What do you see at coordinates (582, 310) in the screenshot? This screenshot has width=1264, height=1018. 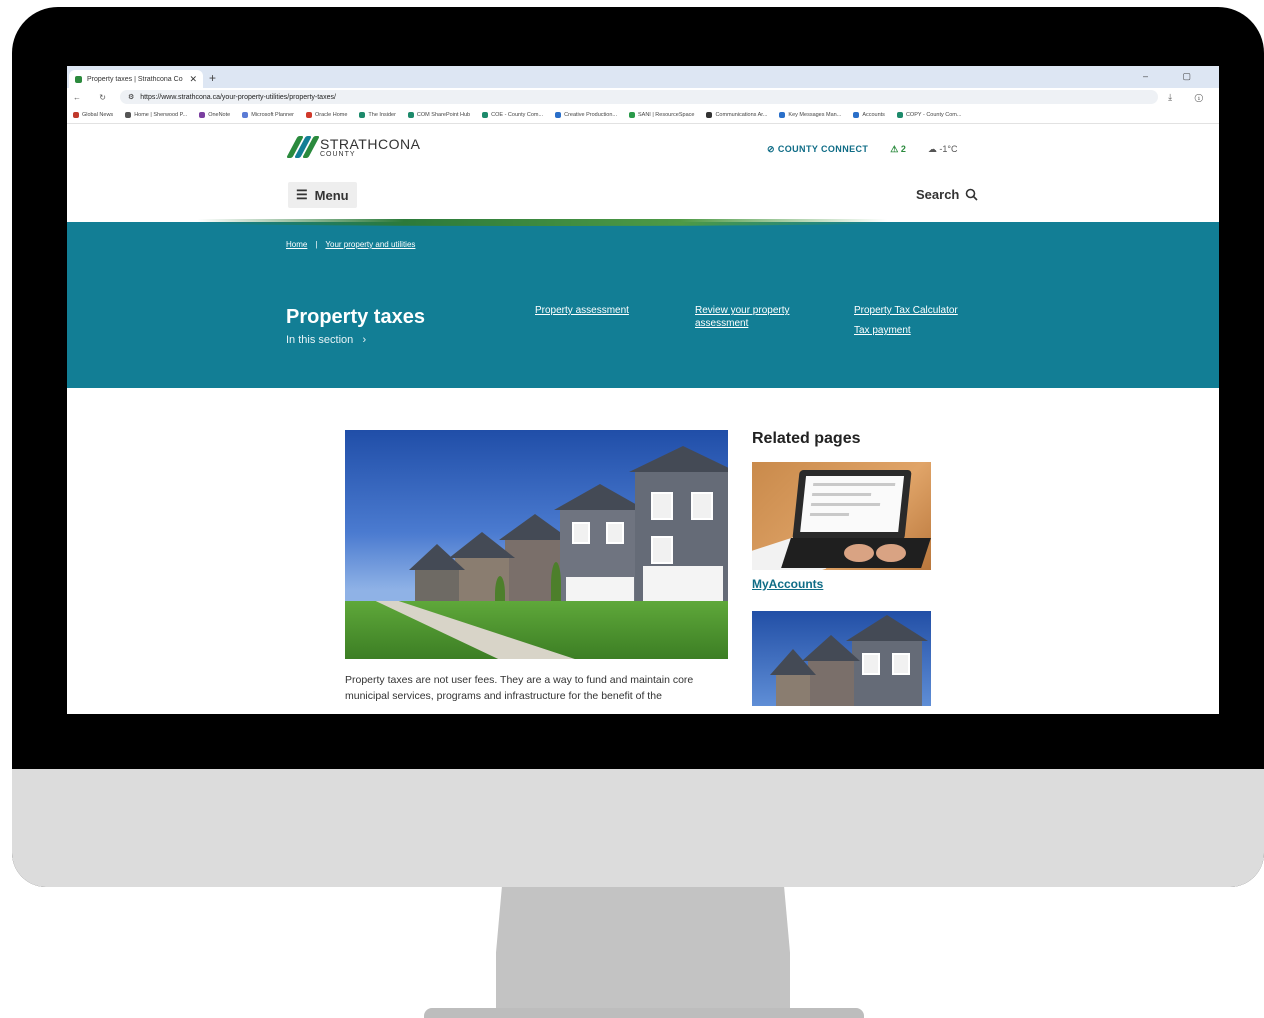 I see `link-property-assessment: Property assessment` at bounding box center [582, 310].